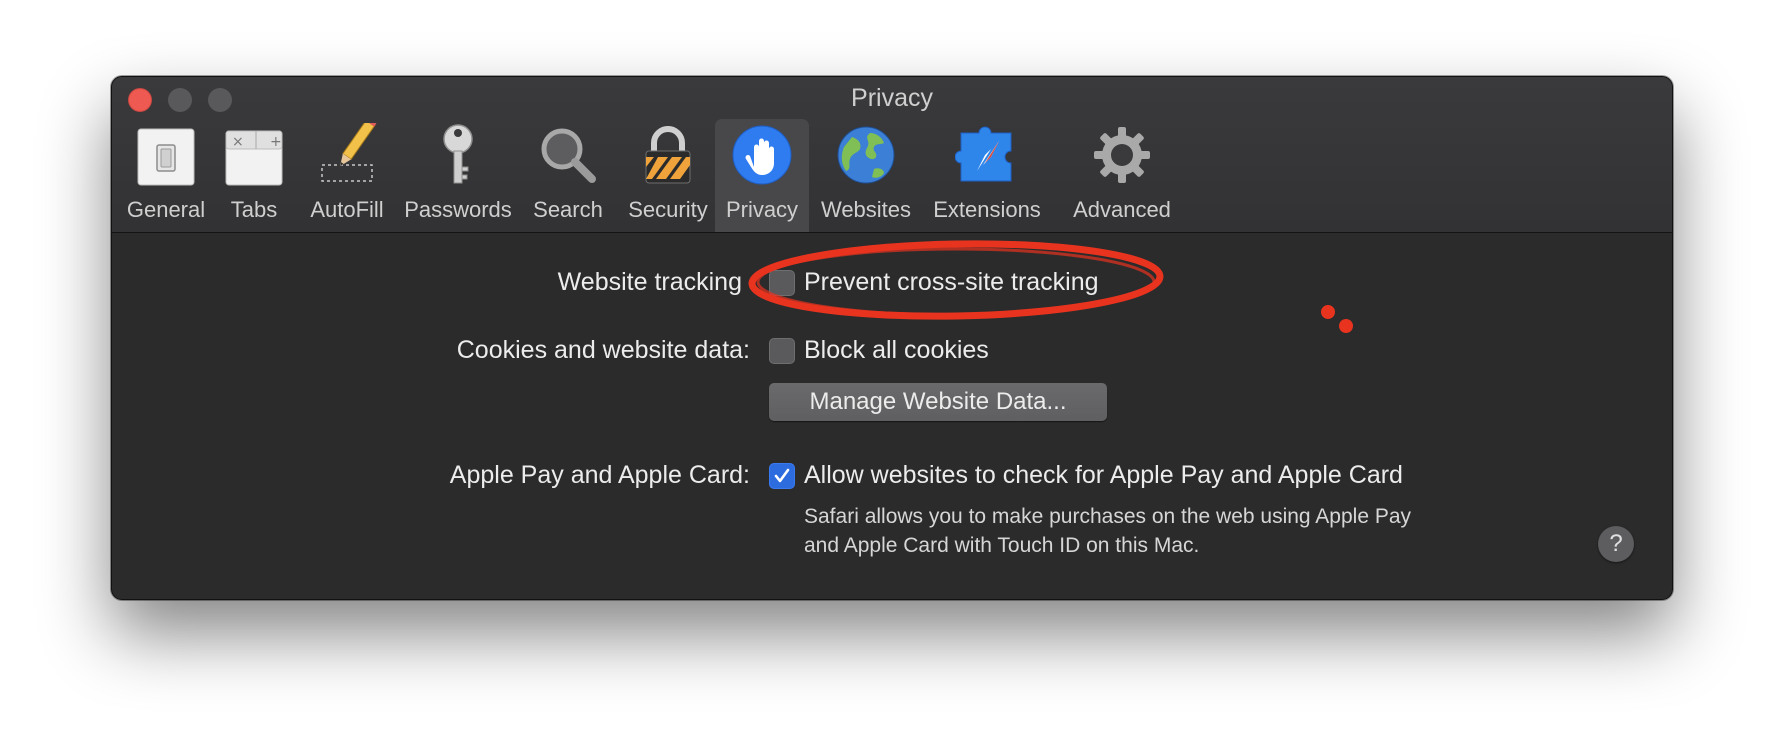 The width and height of the screenshot is (1784, 746). What do you see at coordinates (668, 209) in the screenshot?
I see `tab-security-label: Security` at bounding box center [668, 209].